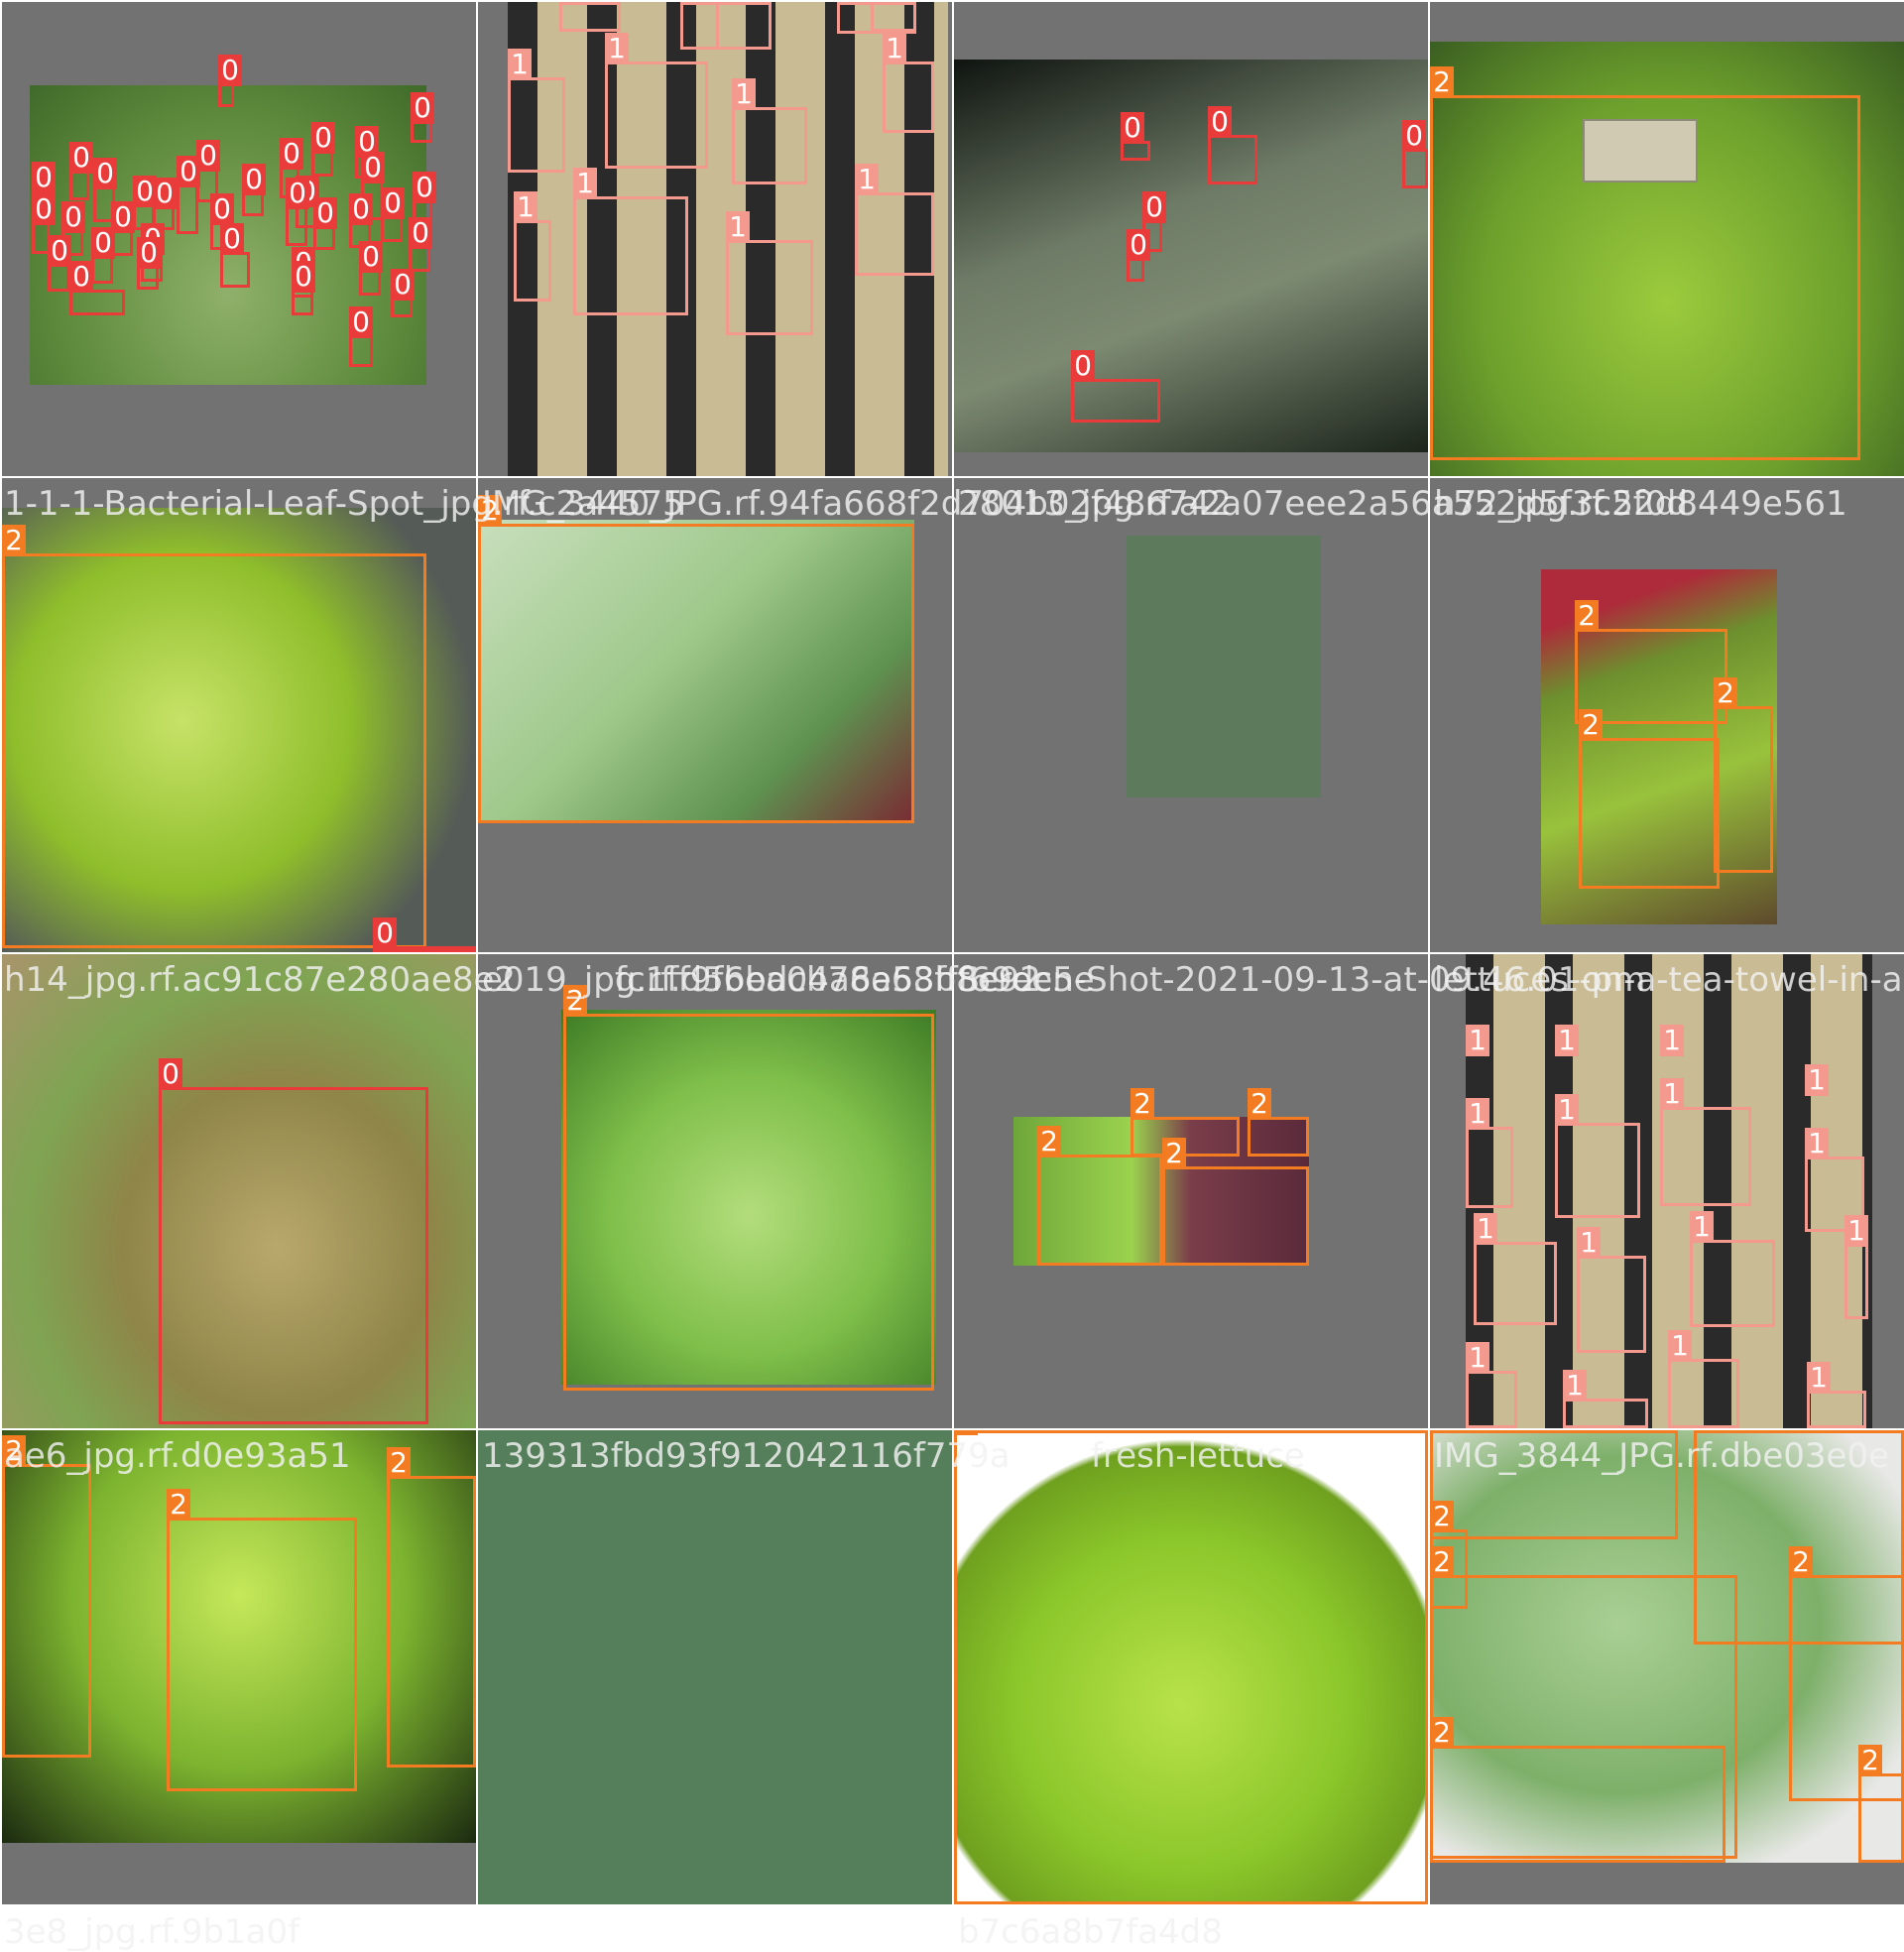  Describe the element at coordinates (1191, 239) in the screenshot. I see `tile-3: 0 0 0 0 0 0` at that location.